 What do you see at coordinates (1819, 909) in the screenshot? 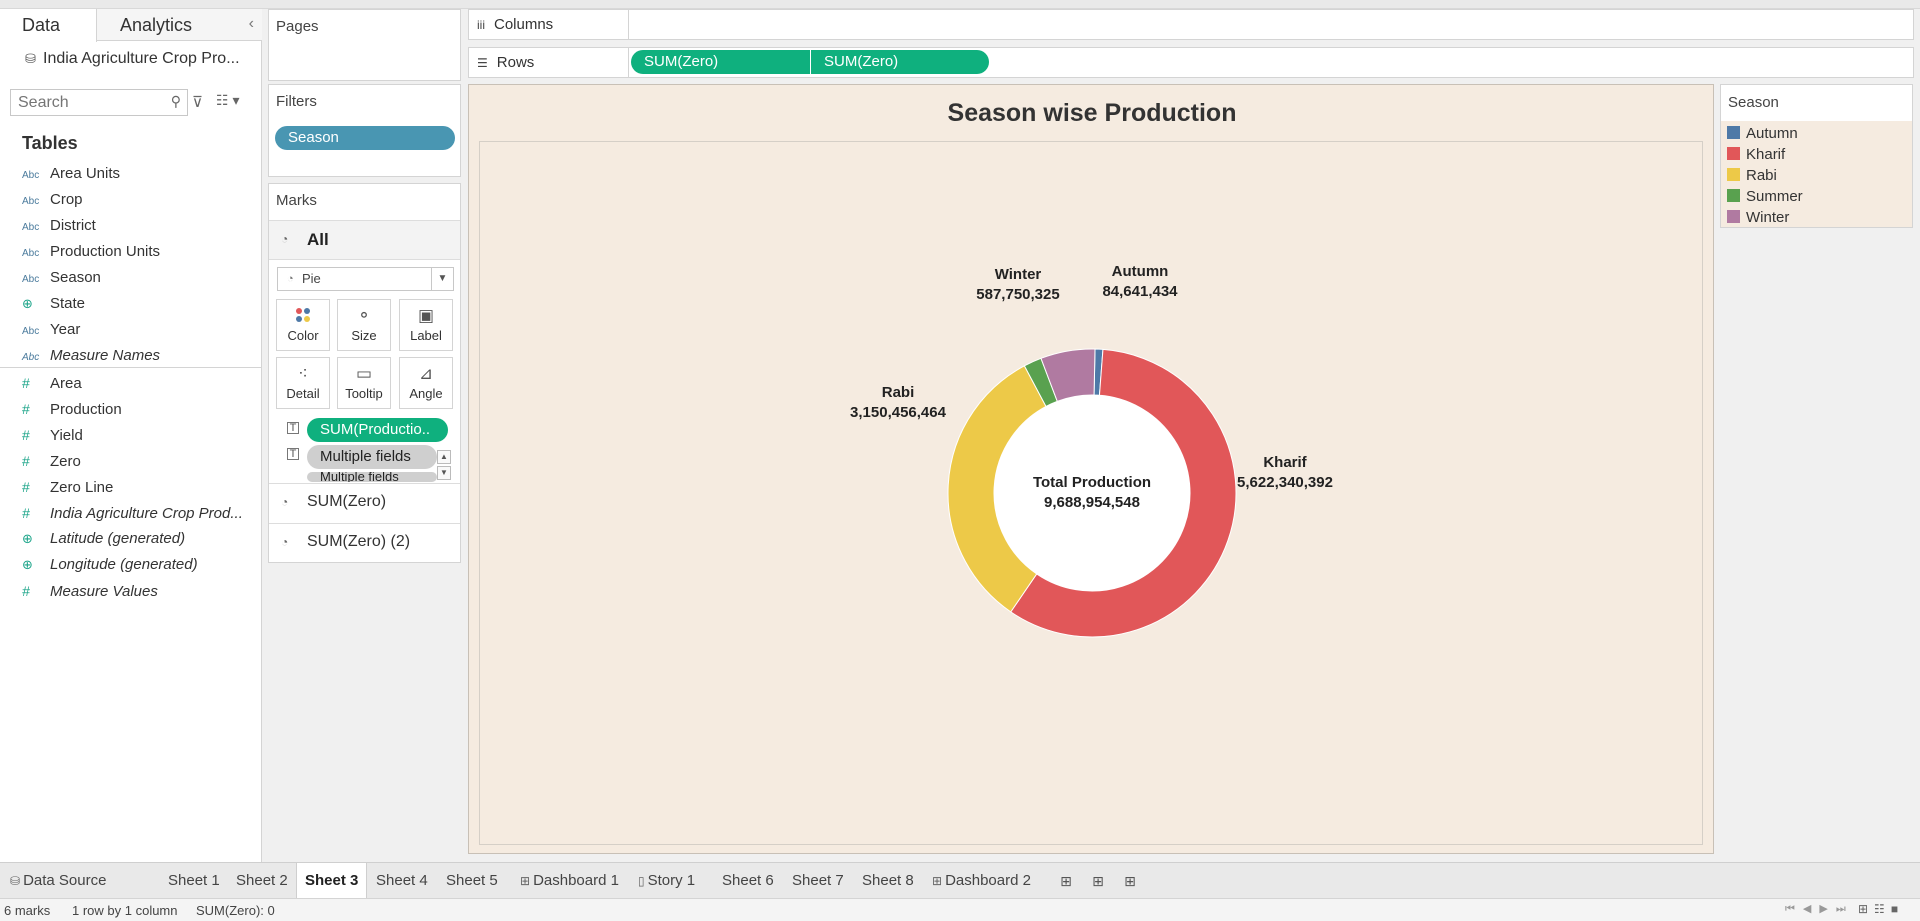
I see `sheet-navigation-icons: ⏮◀▶⏭` at bounding box center [1819, 909].